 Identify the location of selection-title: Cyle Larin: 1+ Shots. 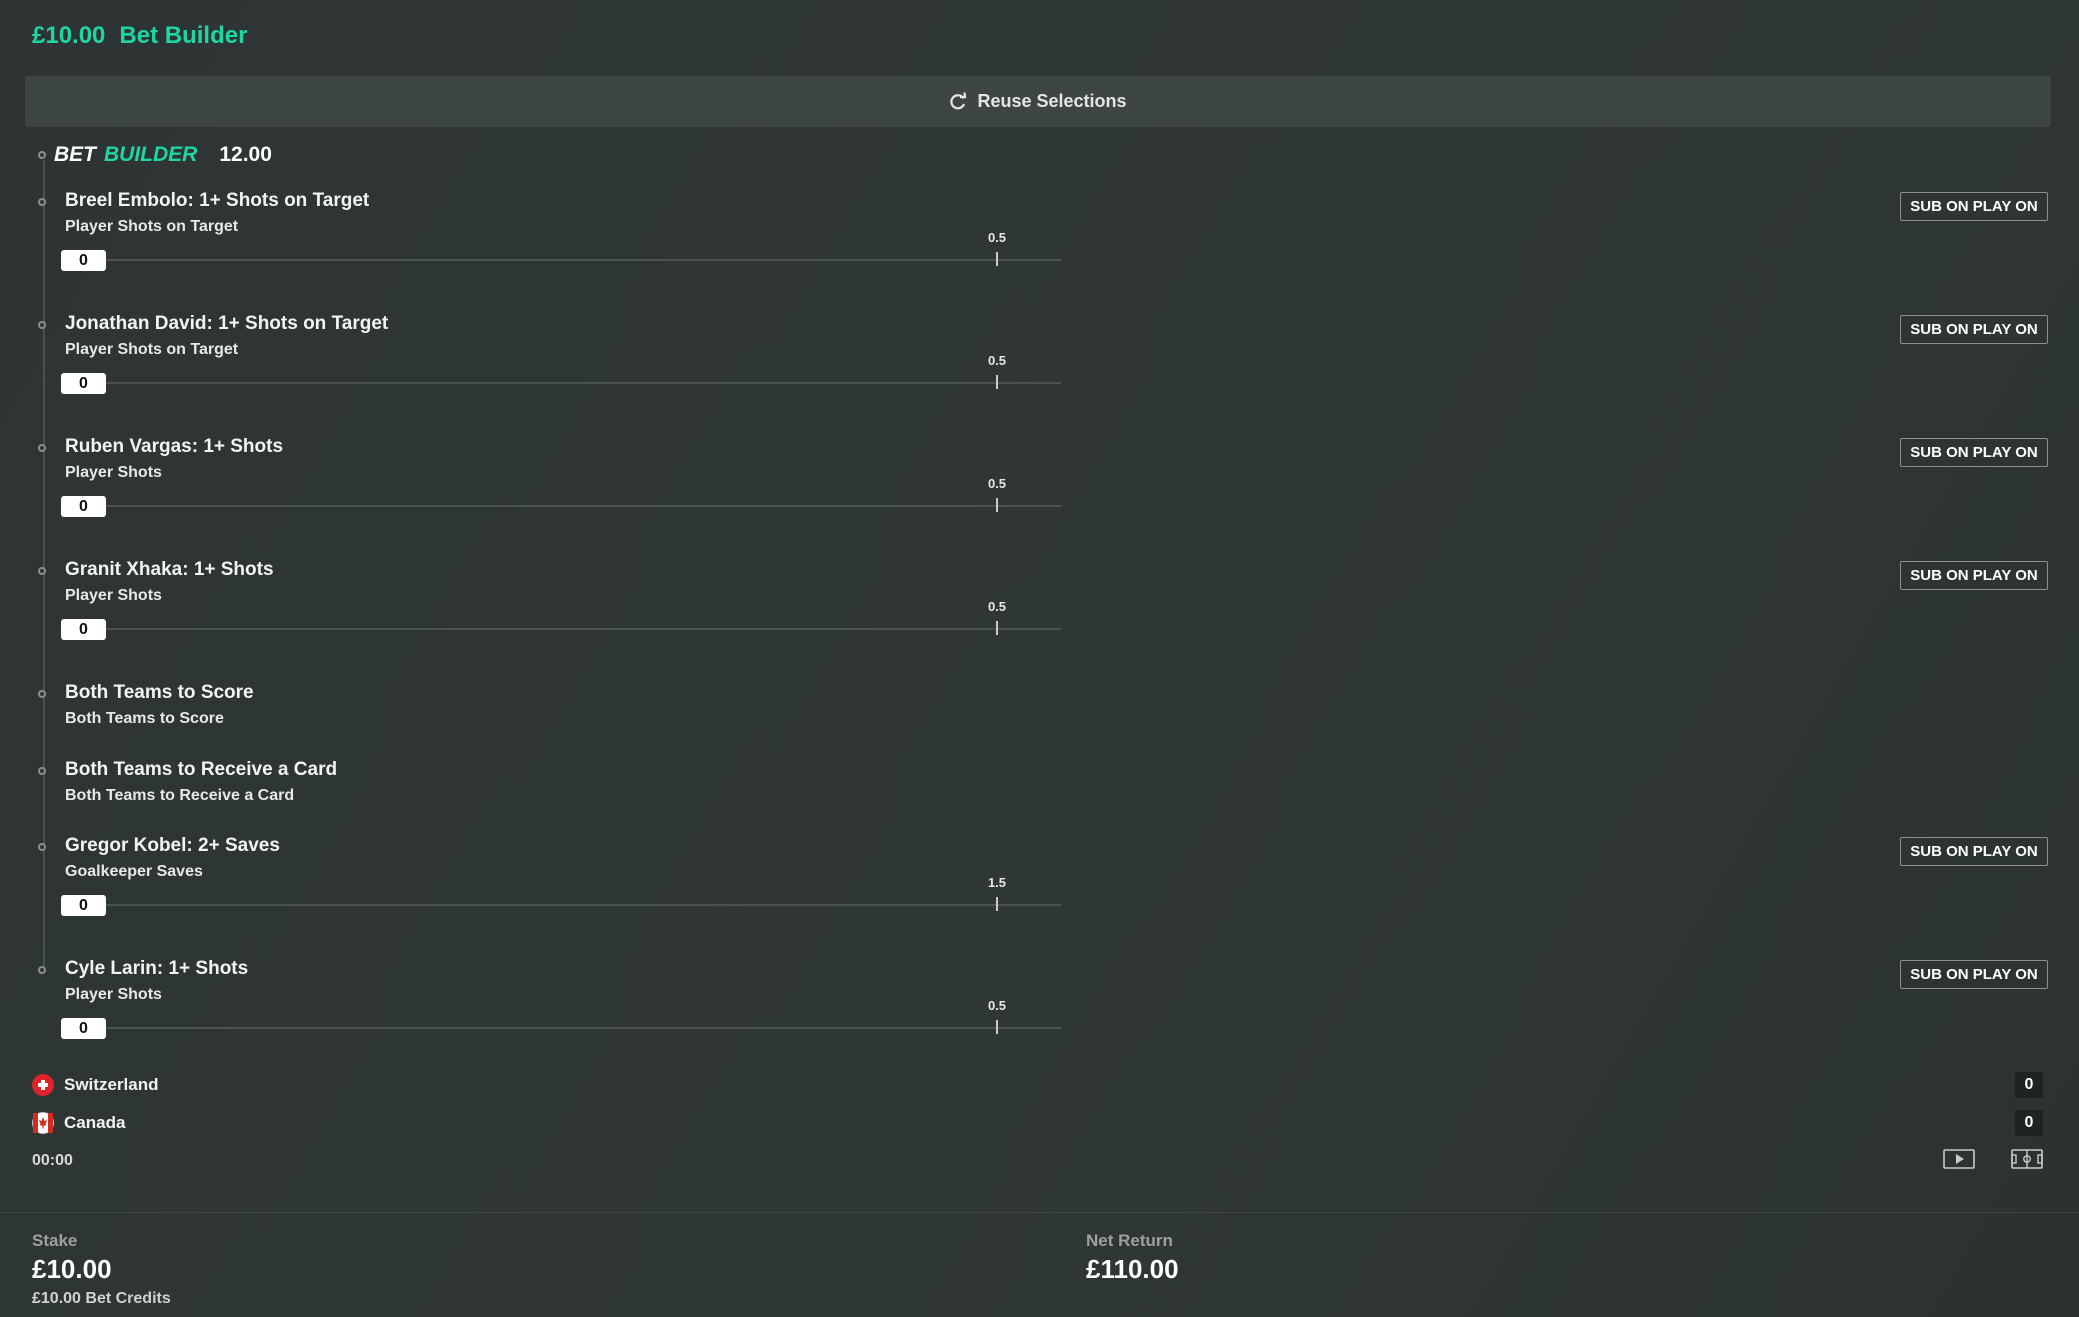
(157, 968).